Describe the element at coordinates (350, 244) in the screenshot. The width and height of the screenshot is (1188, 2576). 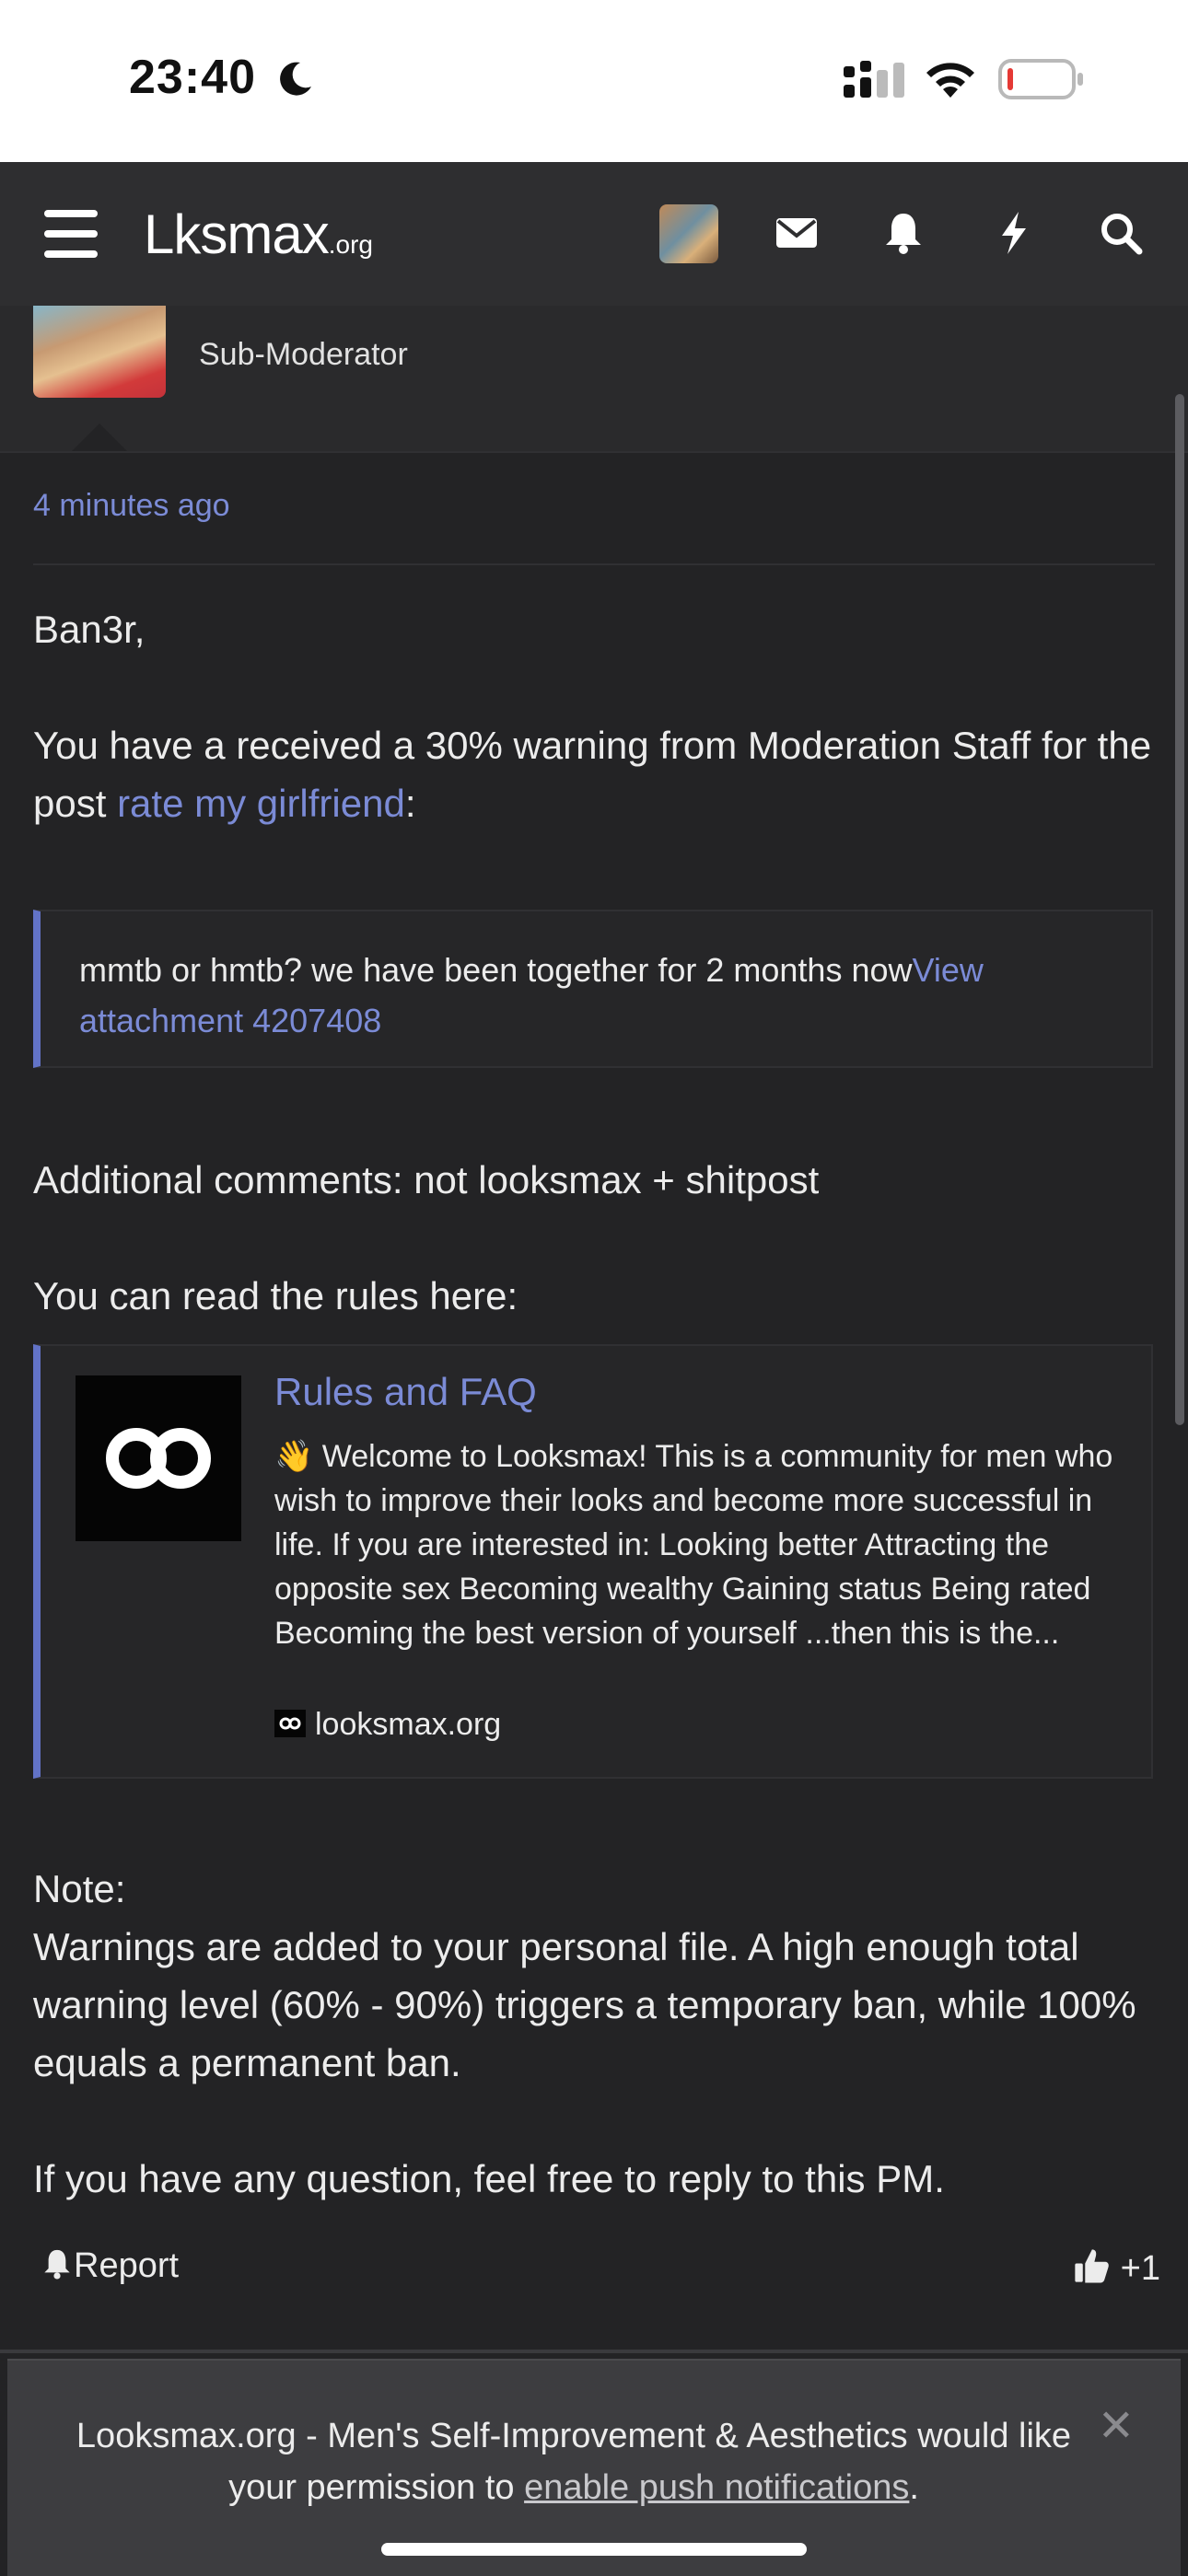
I see `logo-suffix: .org` at that location.